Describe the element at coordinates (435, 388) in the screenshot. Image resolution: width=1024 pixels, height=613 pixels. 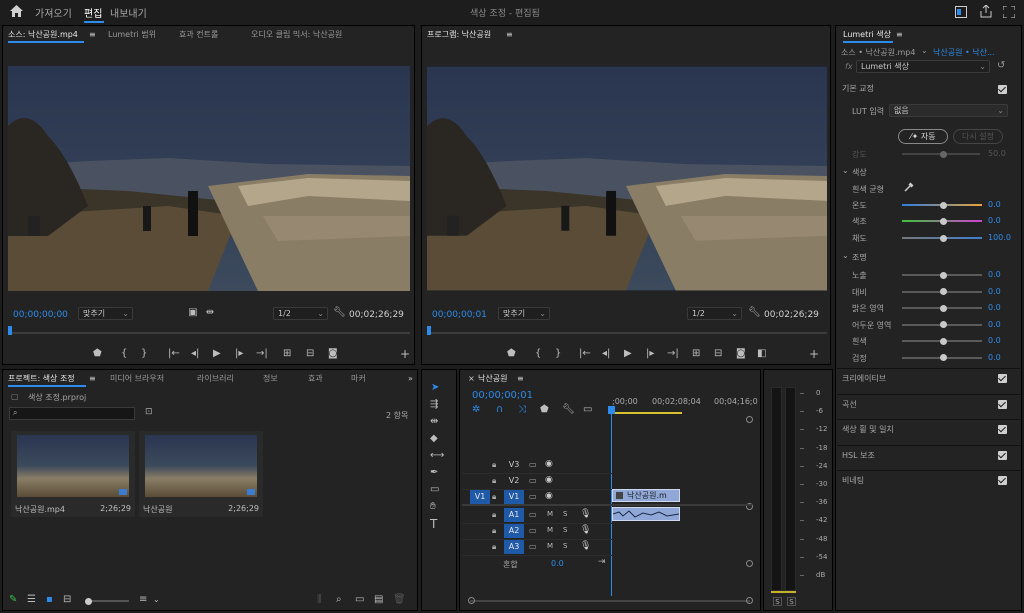
I see `selection-tool-icon: ➤` at that location.